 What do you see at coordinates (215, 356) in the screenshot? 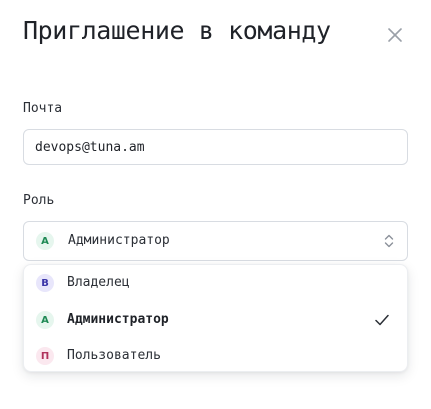
I see `role-option-user: П Пользователь` at bounding box center [215, 356].